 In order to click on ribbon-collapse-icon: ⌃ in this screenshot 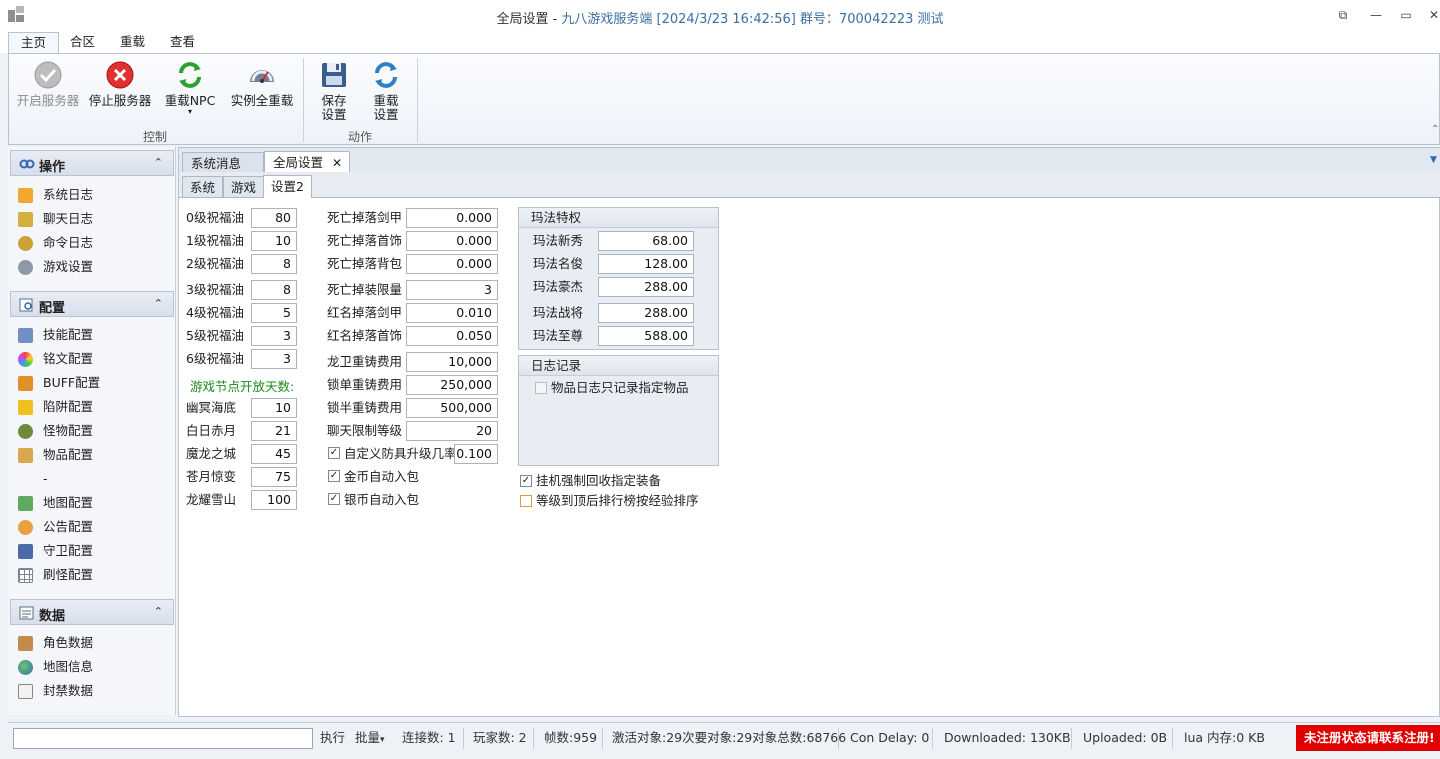, I will do `click(1435, 129)`.